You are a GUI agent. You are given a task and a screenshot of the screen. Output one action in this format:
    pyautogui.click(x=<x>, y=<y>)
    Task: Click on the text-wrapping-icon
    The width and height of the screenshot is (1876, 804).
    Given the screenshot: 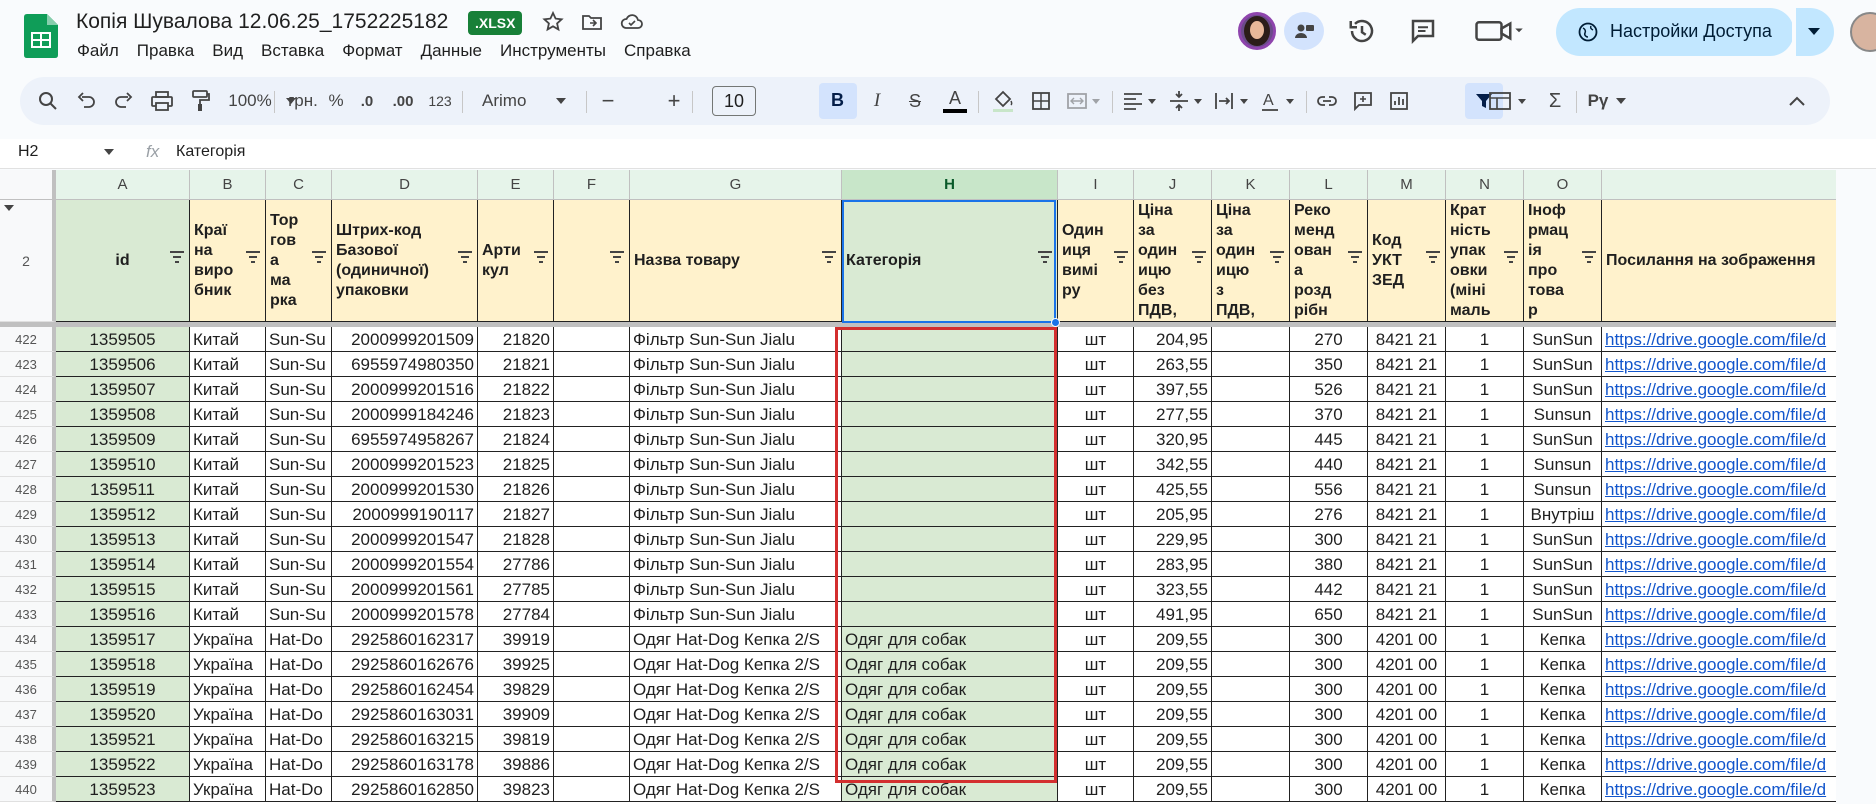 What is the action you would take?
    pyautogui.click(x=1232, y=101)
    